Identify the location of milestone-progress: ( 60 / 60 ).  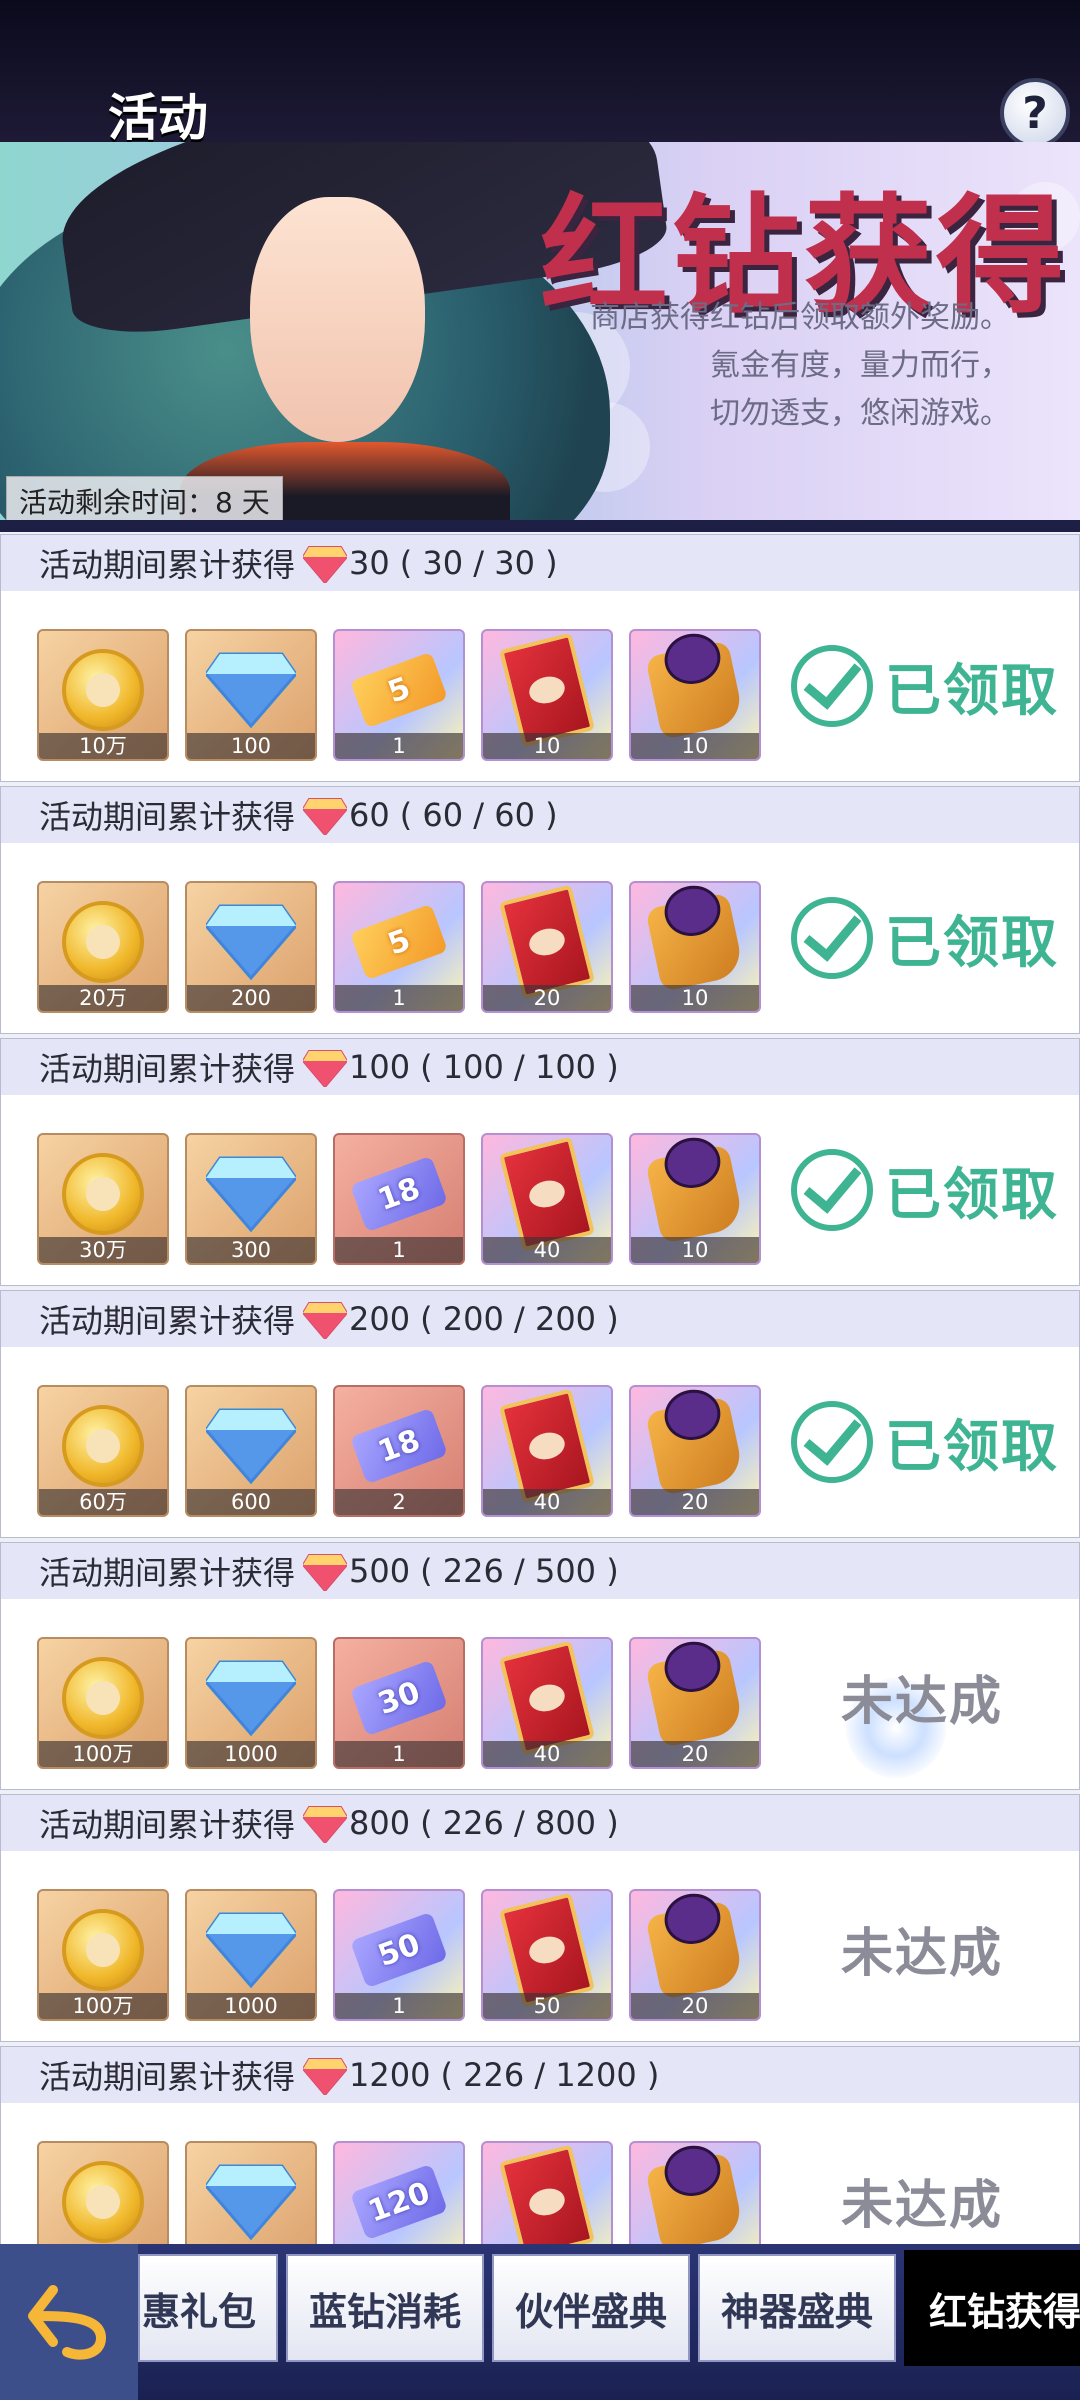
(478, 815).